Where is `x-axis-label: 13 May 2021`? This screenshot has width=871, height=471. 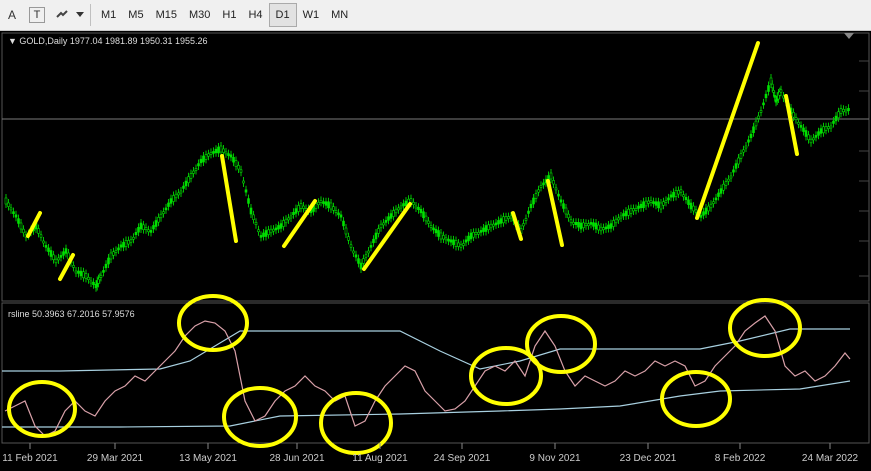
x-axis-label: 13 May 2021 is located at coordinates (208, 458).